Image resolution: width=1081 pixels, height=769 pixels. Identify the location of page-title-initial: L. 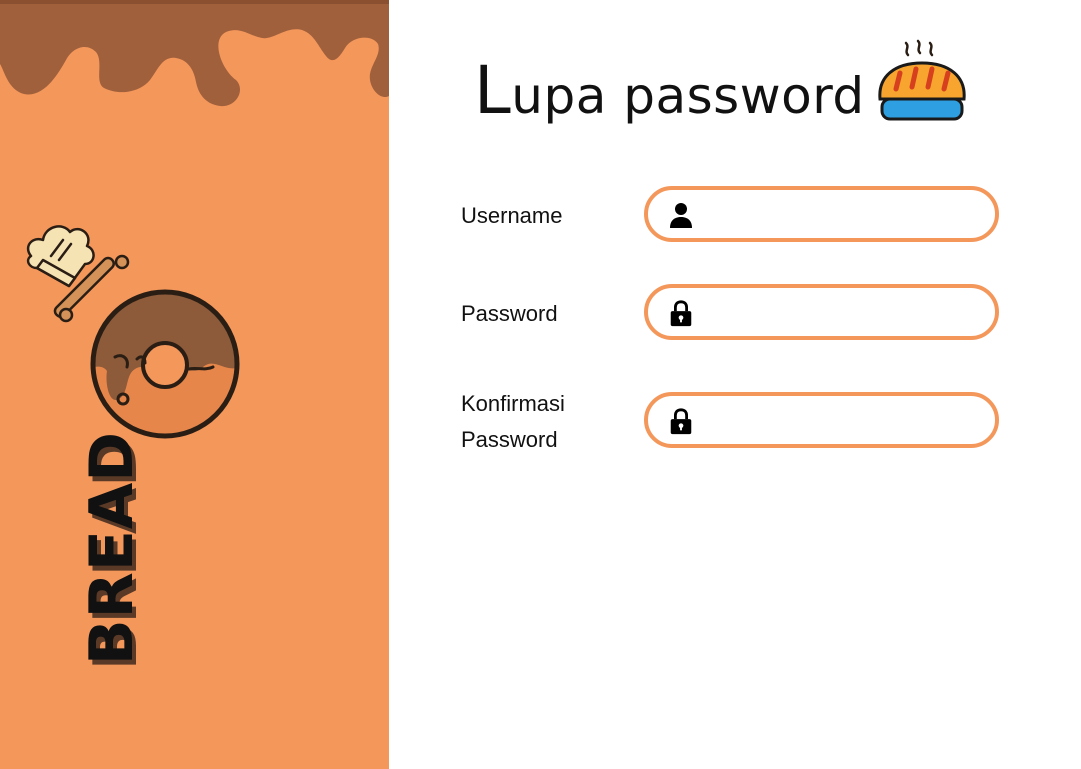
(493, 90).